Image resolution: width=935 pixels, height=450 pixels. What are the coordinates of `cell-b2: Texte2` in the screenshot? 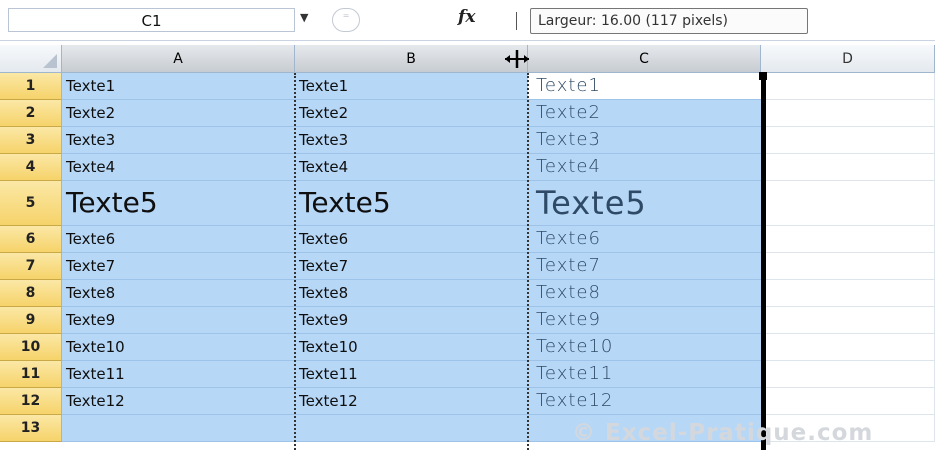 It's located at (411, 113).